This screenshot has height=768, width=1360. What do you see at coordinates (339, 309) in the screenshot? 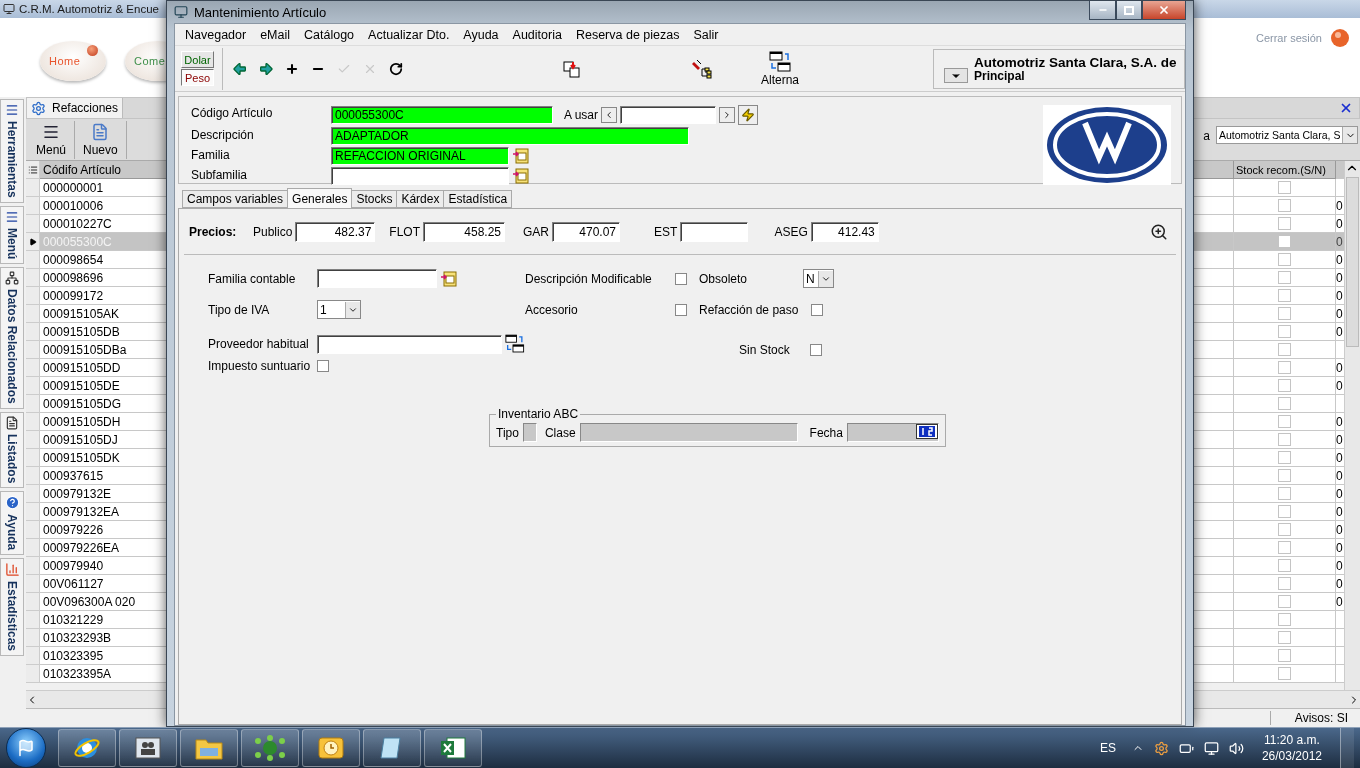
I see `iva-select: 1` at bounding box center [339, 309].